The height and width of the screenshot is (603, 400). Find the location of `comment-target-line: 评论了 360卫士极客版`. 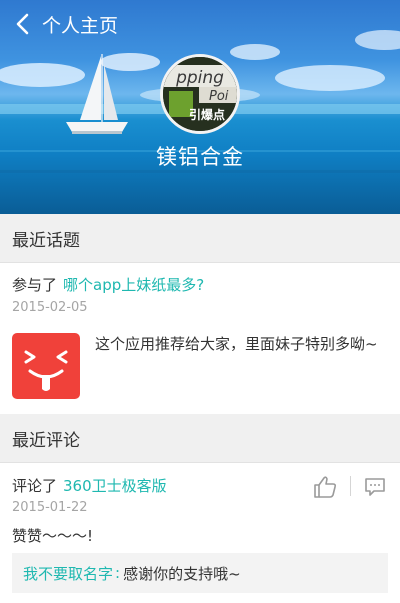

comment-target-line: 评论了 360卫士极客版 is located at coordinates (89, 485).